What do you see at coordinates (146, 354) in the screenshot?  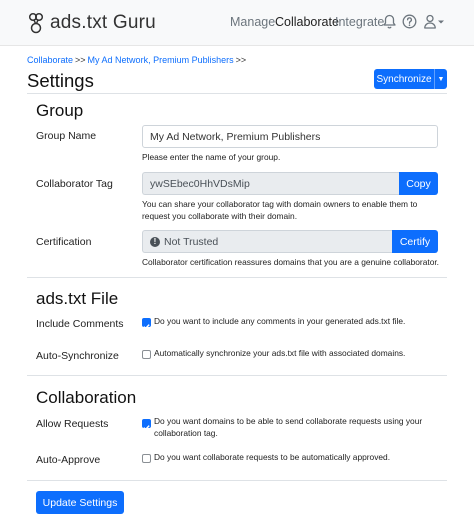 I see `auto-synchronize-checkbox` at bounding box center [146, 354].